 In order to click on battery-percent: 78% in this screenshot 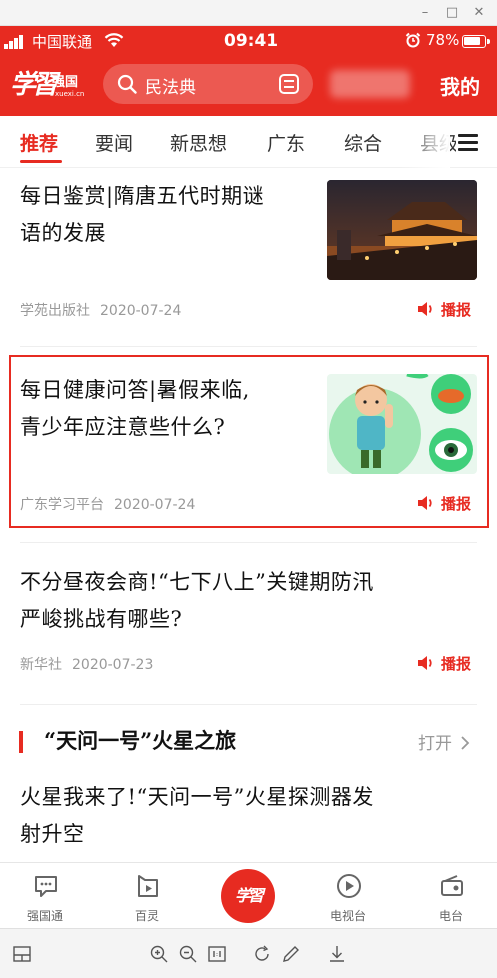, I will do `click(443, 40)`.